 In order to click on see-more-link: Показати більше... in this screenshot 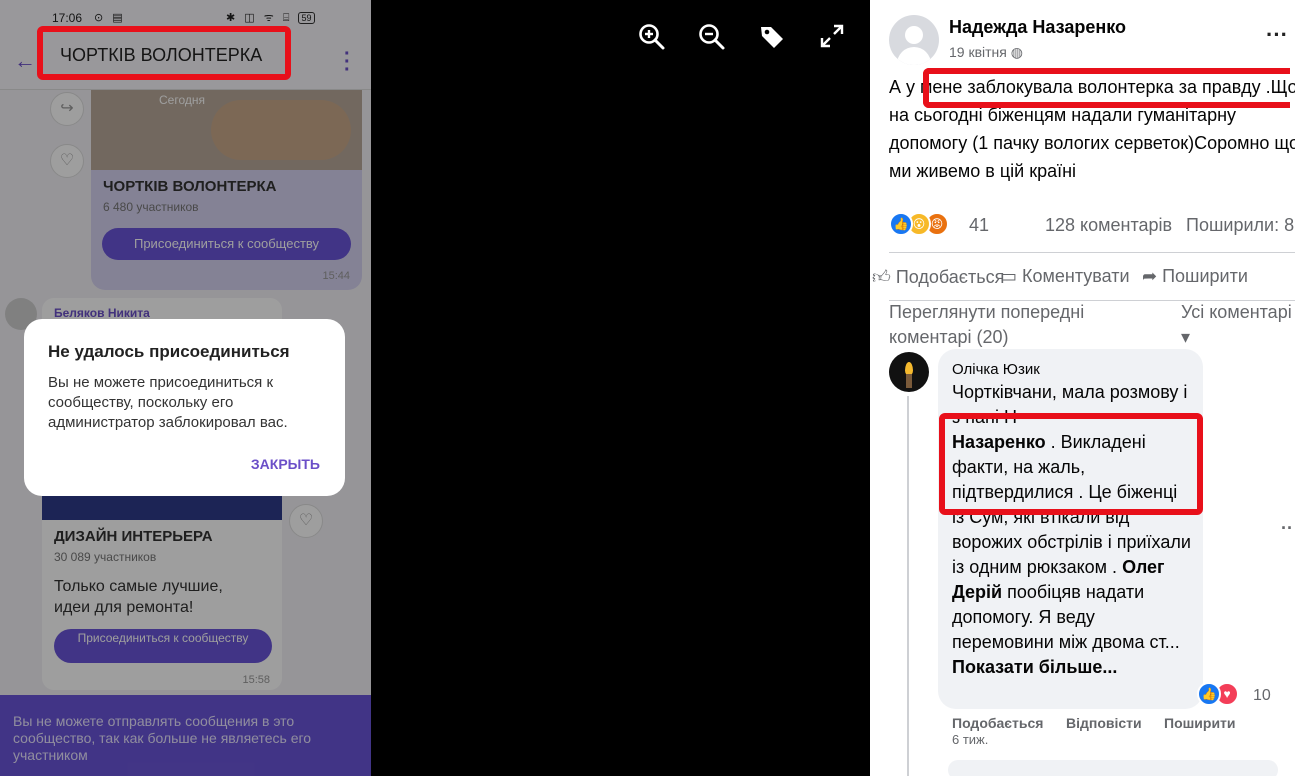, I will do `click(1034, 667)`.